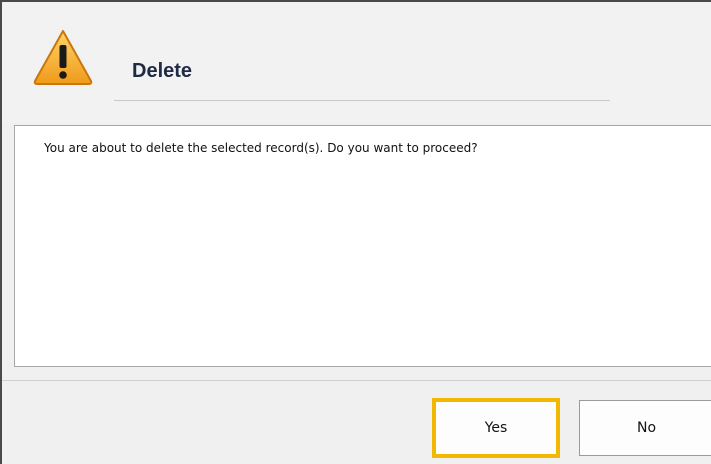 The width and height of the screenshot is (711, 464). Describe the element at coordinates (496, 428) in the screenshot. I see `yes-button: Yes` at that location.